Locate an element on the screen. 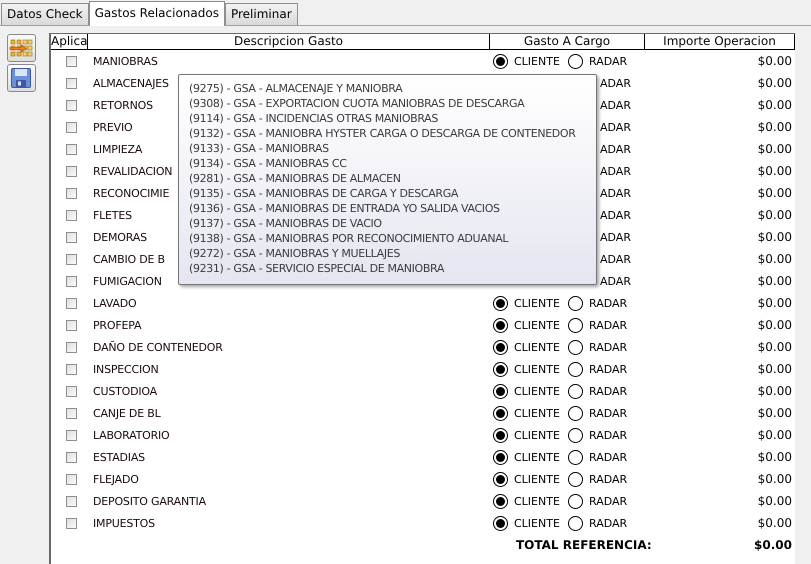  table-cell: FLETES is located at coordinates (112, 215).